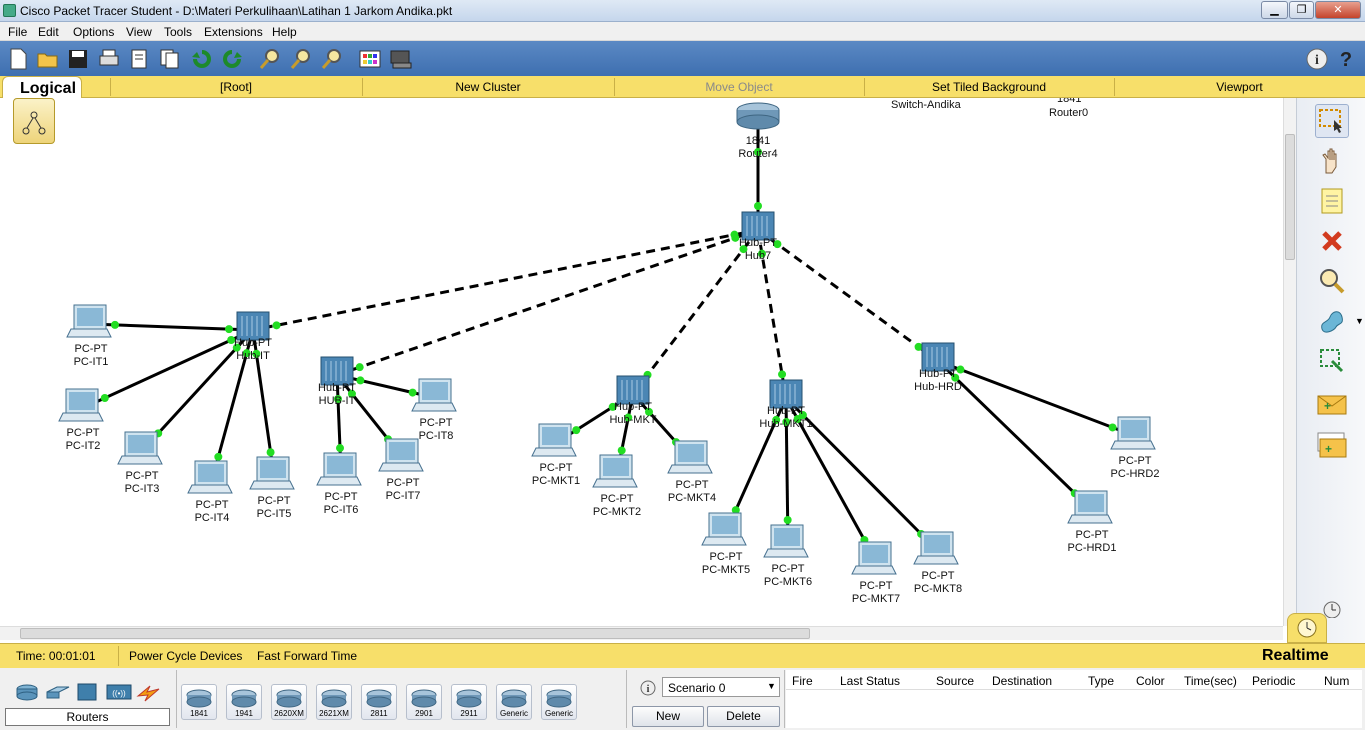 The height and width of the screenshot is (730, 1365). What do you see at coordinates (434, 395) in the screenshot?
I see `pc-pcit8` at bounding box center [434, 395].